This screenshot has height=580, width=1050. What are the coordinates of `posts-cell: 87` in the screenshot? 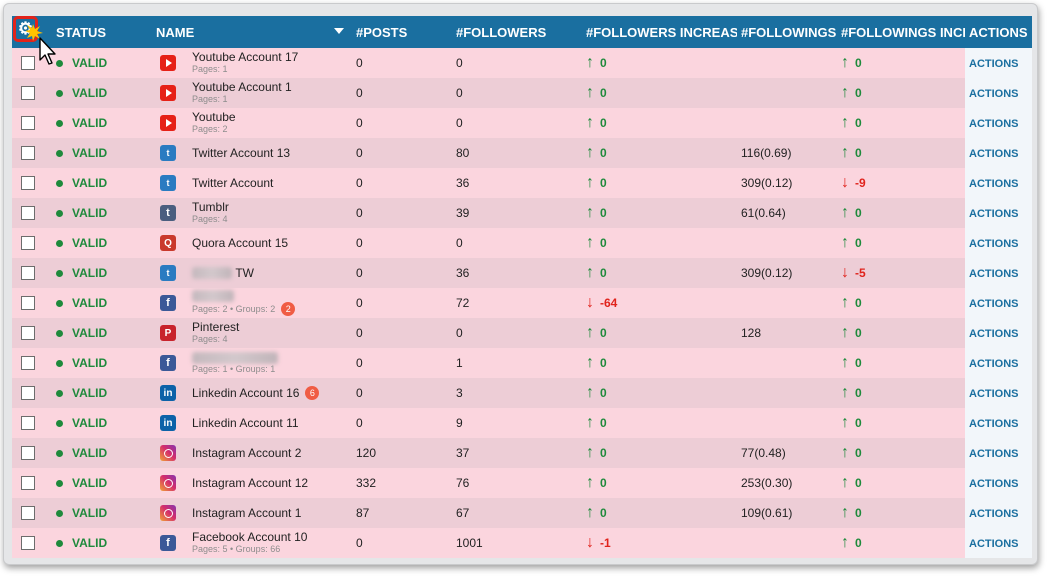 It's located at (402, 513).